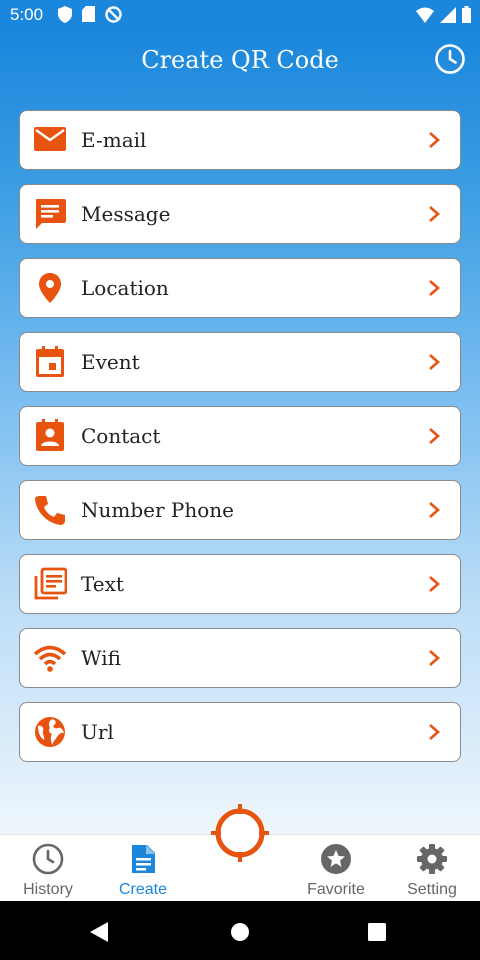 Image resolution: width=480 pixels, height=960 pixels. What do you see at coordinates (240, 140) in the screenshot?
I see `list-item-email: E-mail` at bounding box center [240, 140].